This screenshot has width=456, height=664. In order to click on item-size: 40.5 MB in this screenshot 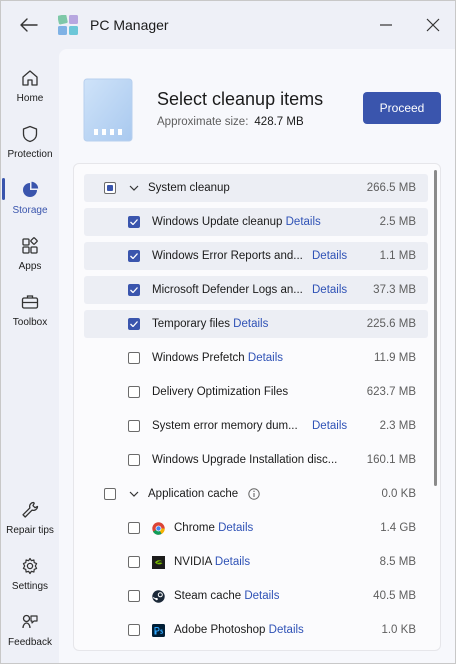, I will do `click(394, 596)`.